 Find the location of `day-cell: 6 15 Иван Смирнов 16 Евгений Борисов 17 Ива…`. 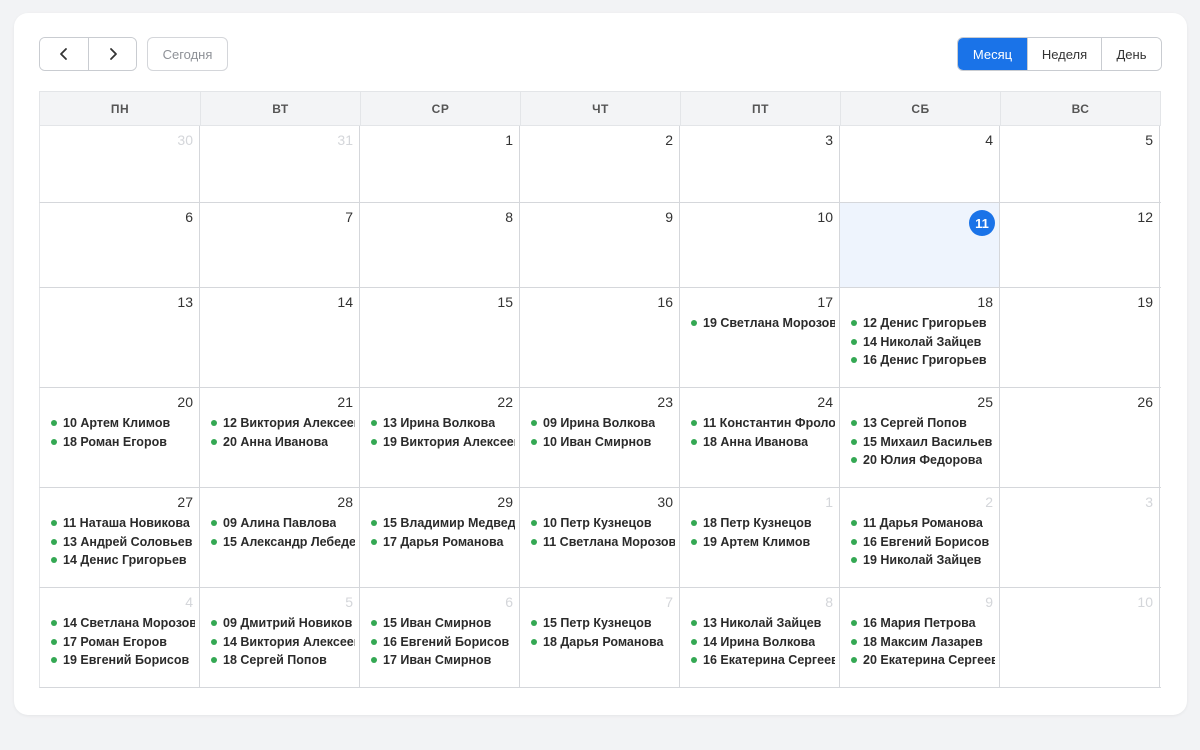

day-cell: 6 15 Иван Смирнов 16 Евгений Борисов 17 Ива… is located at coordinates (440, 637).